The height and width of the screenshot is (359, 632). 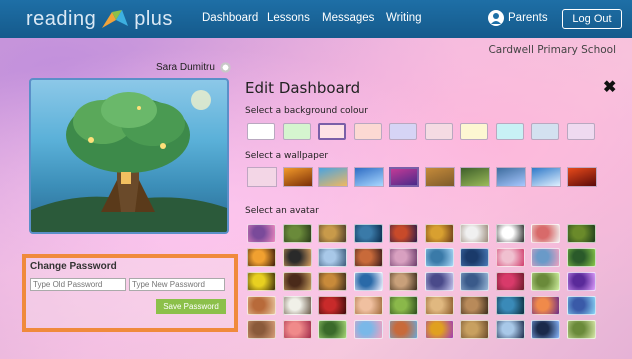 What do you see at coordinates (230, 18) in the screenshot?
I see `nav-dashboard: Dashboard` at bounding box center [230, 18].